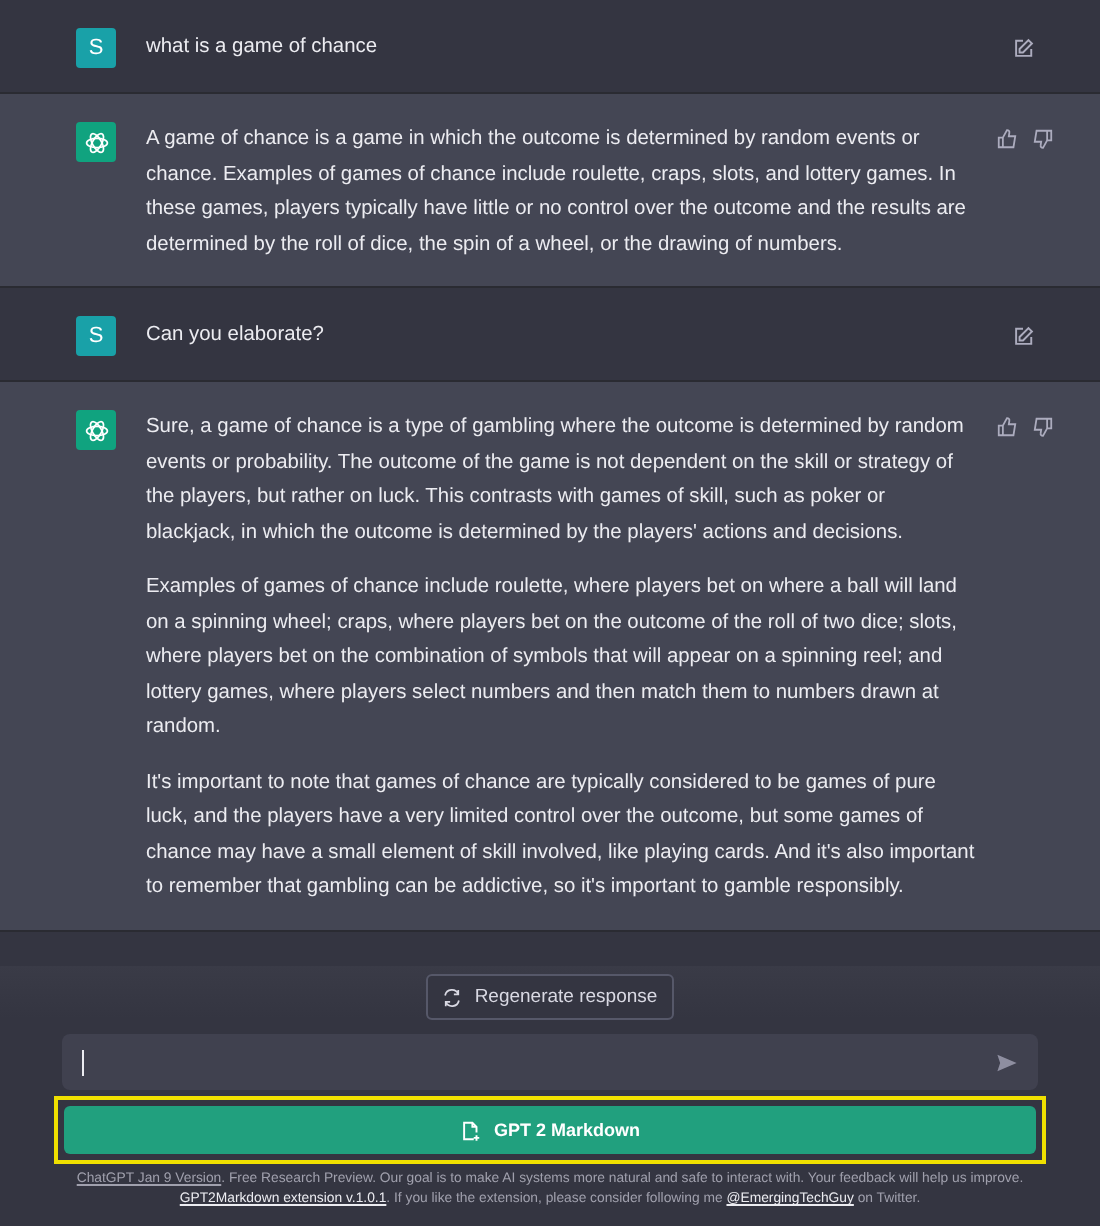  Describe the element at coordinates (470, 1130) in the screenshot. I see `document-icon` at that location.